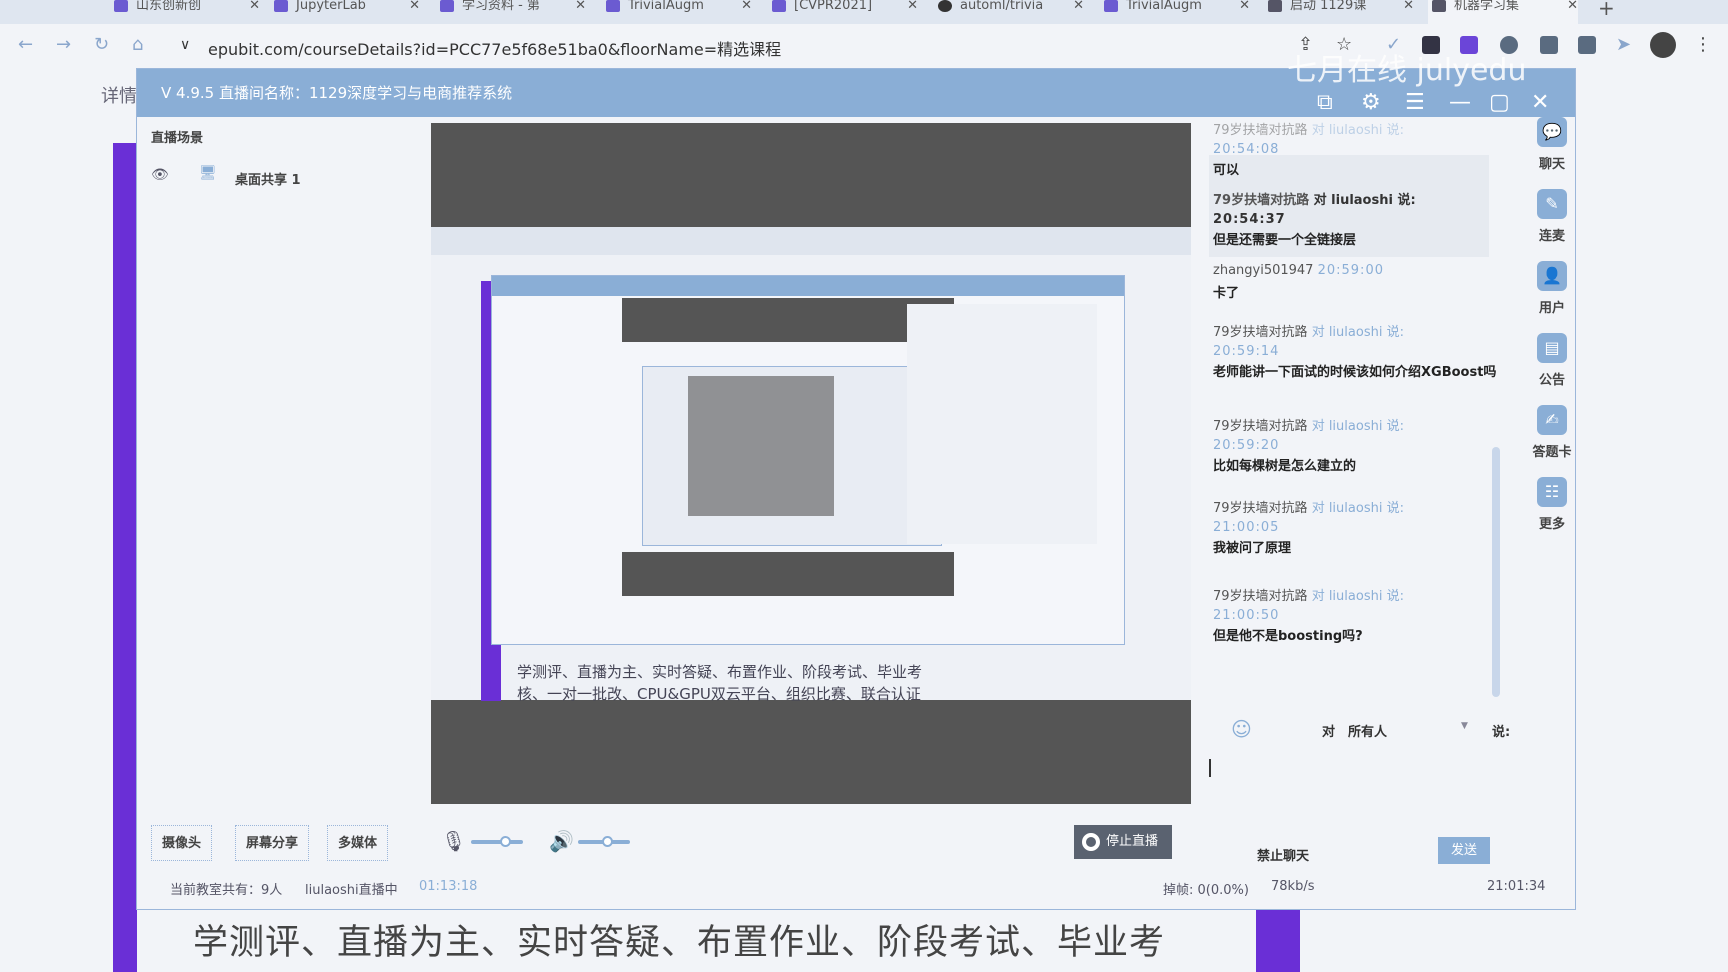  Describe the element at coordinates (1552, 420) in the screenshot. I see `answer-card-icon: ✍` at that location.